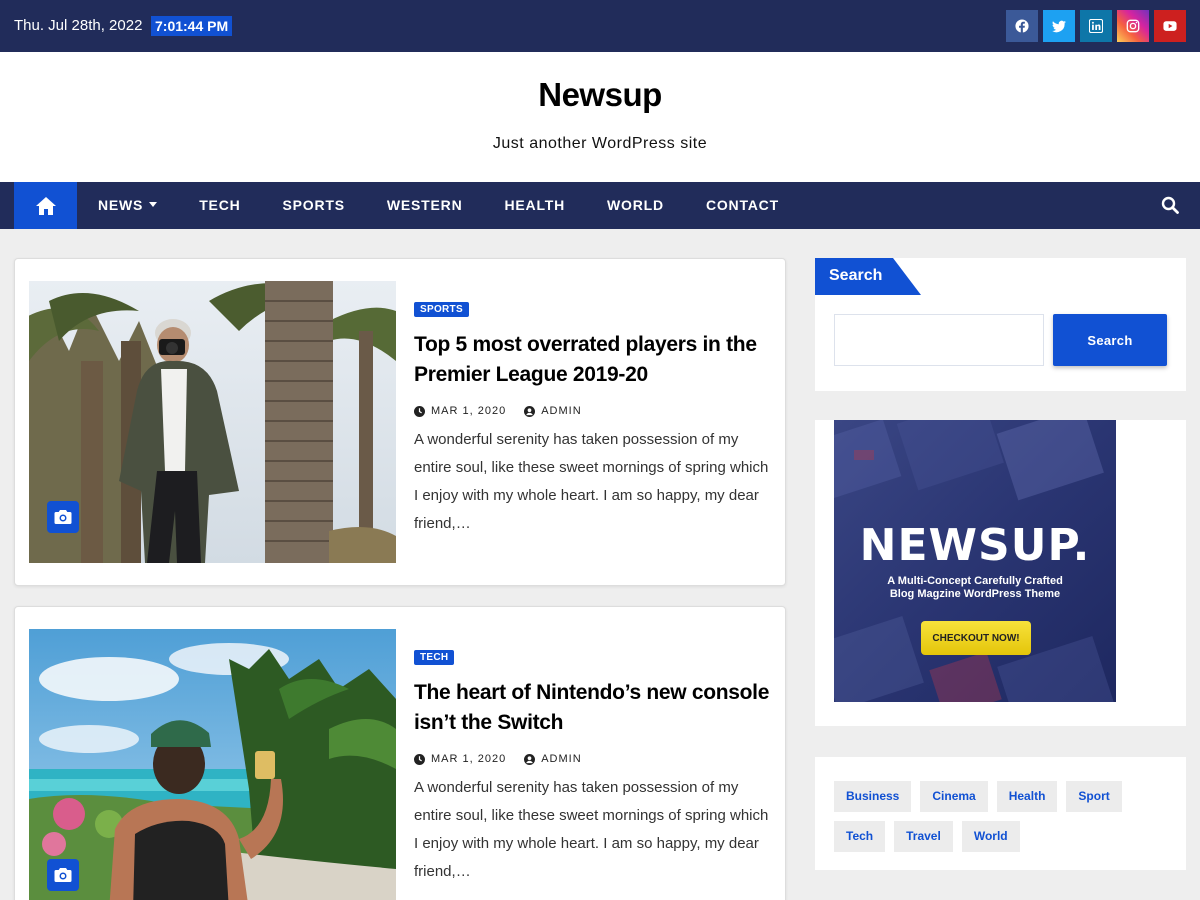  Describe the element at coordinates (441, 309) in the screenshot. I see `category-badge: SPORTS` at that location.